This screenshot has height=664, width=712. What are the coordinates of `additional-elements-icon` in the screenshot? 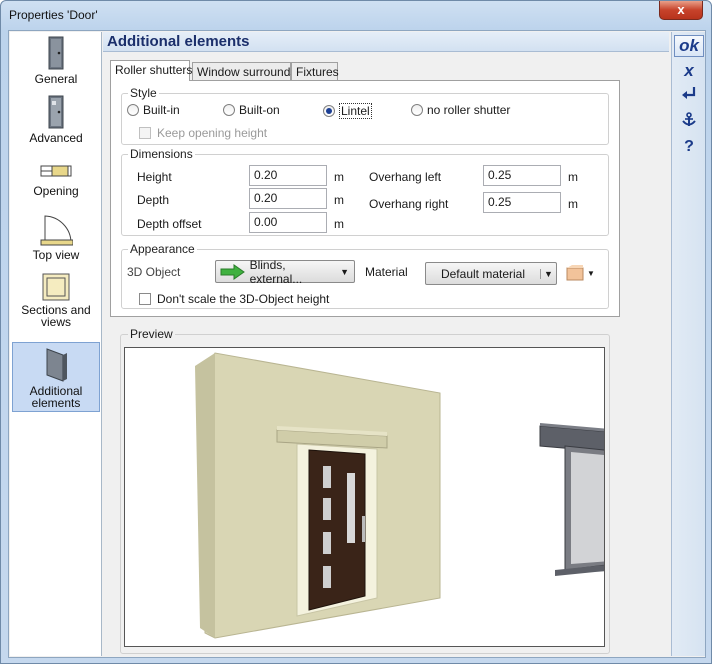 It's located at (56, 365).